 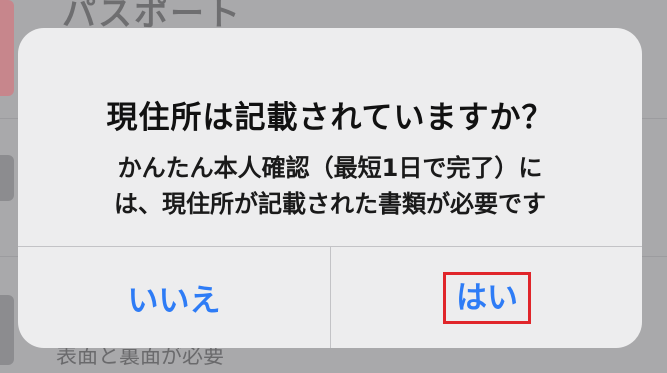 I want to click on dialog-title: 現住所は記載されていますか？, so click(x=330, y=118).